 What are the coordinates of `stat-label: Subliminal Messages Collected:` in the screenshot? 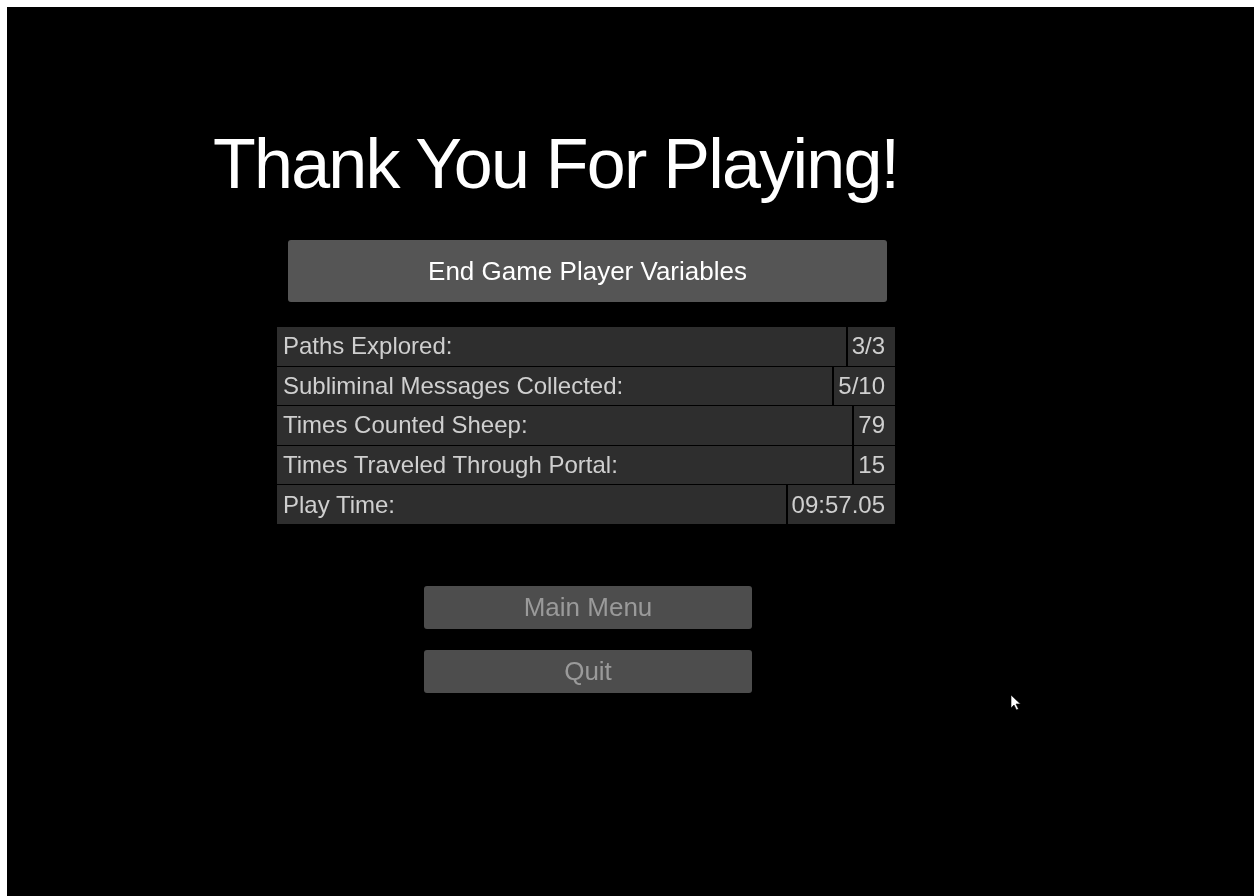 It's located at (555, 386).